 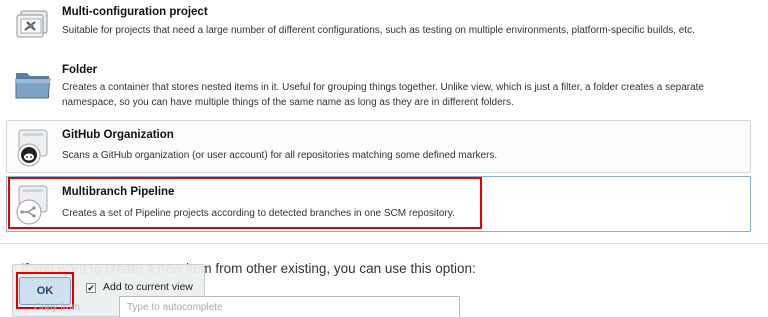 What do you see at coordinates (33, 86) in the screenshot?
I see `folder-icon` at bounding box center [33, 86].